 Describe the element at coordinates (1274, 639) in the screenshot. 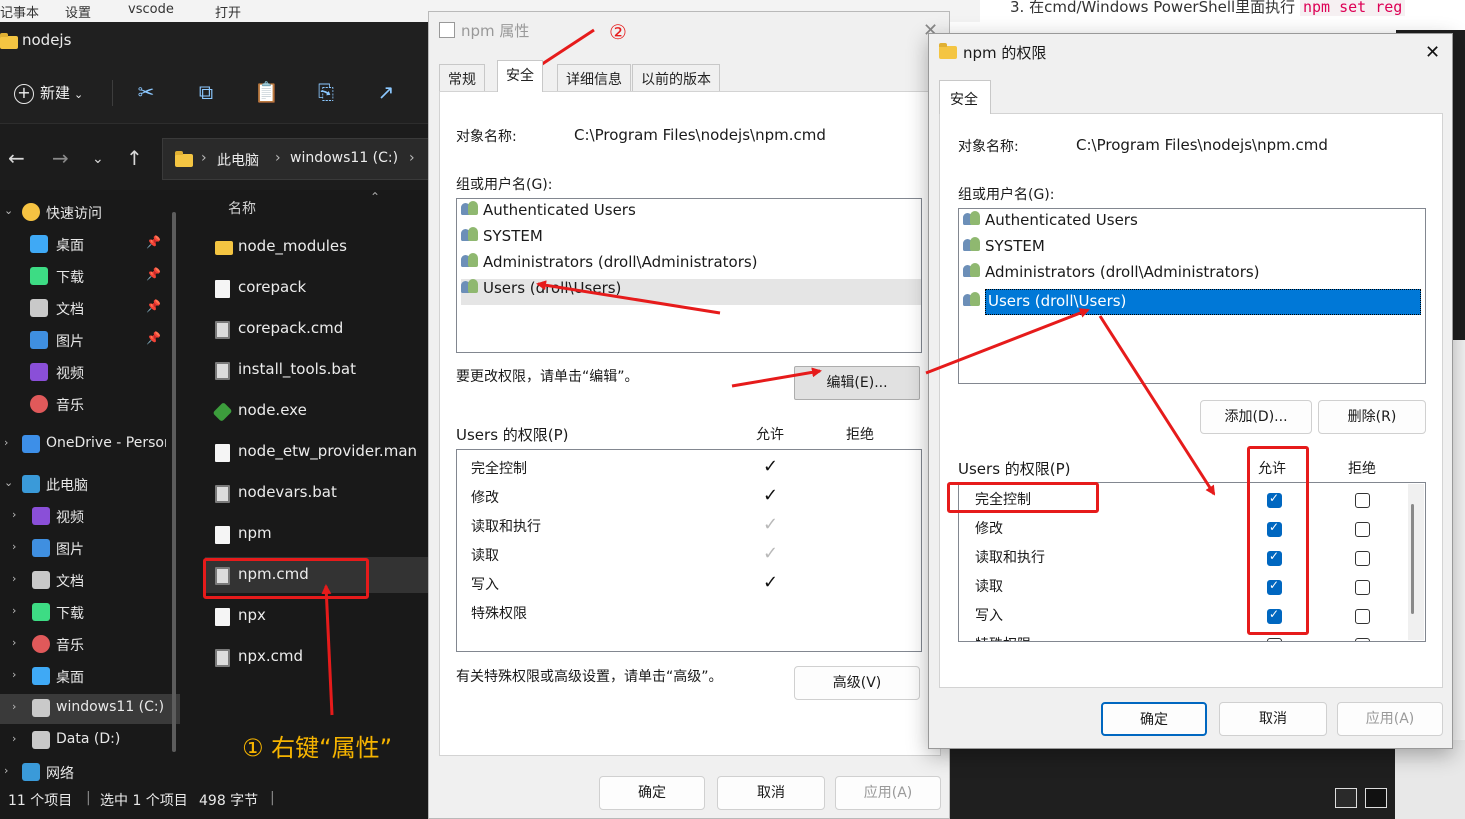

I see `allow-checkbox` at that location.